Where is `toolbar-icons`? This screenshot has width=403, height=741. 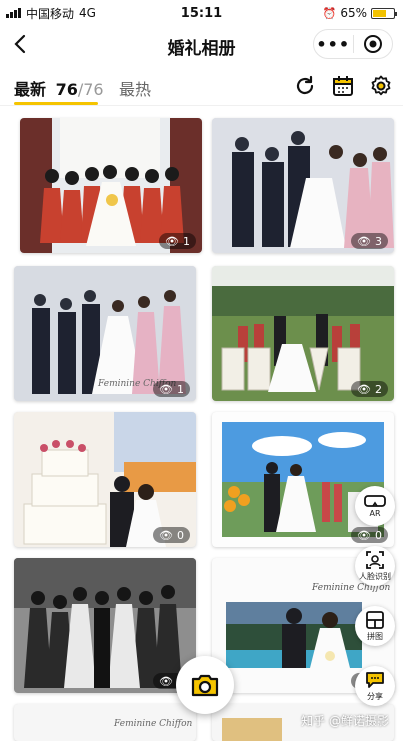
toolbar-icons is located at coordinates (343, 86).